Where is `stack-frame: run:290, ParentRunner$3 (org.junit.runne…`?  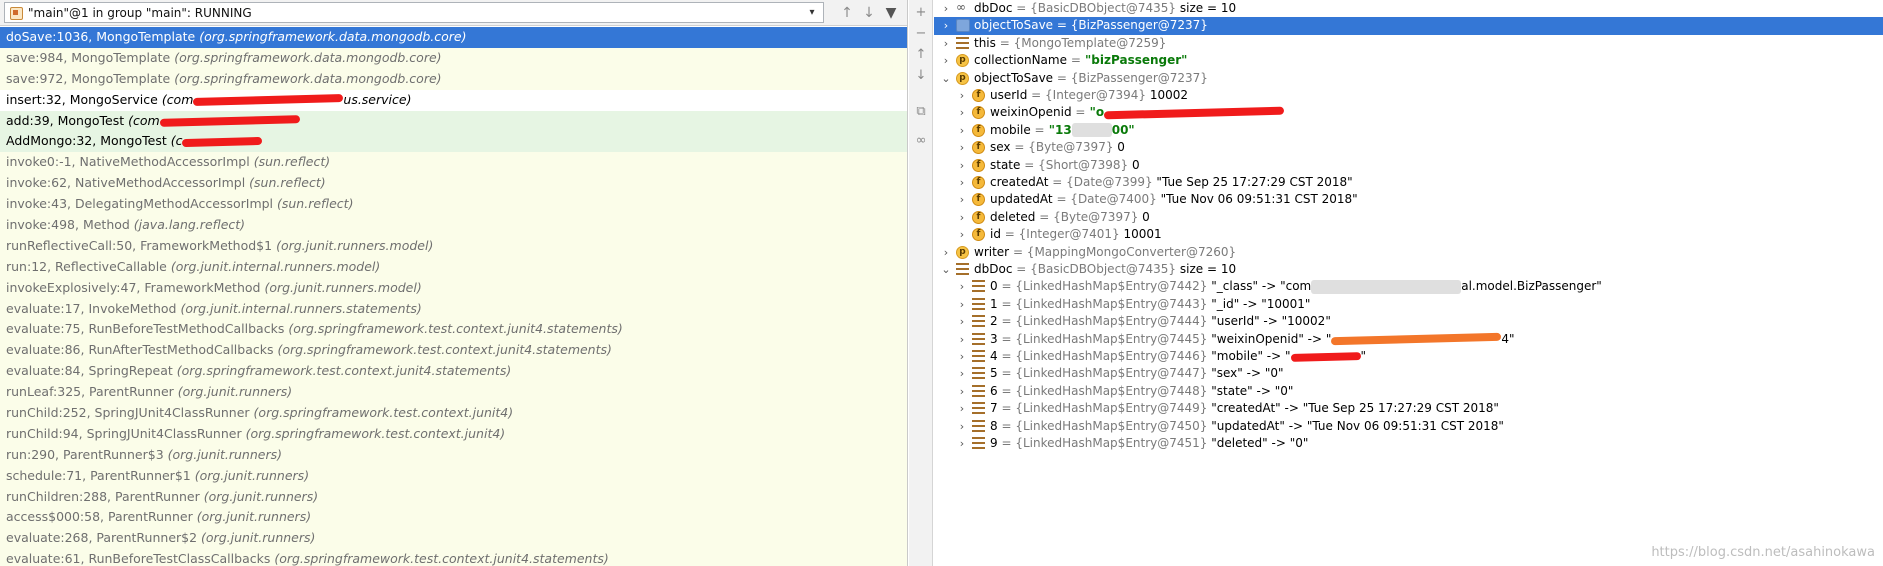 stack-frame: run:290, ParentRunner$3 (org.junit.runne… is located at coordinates (453, 455).